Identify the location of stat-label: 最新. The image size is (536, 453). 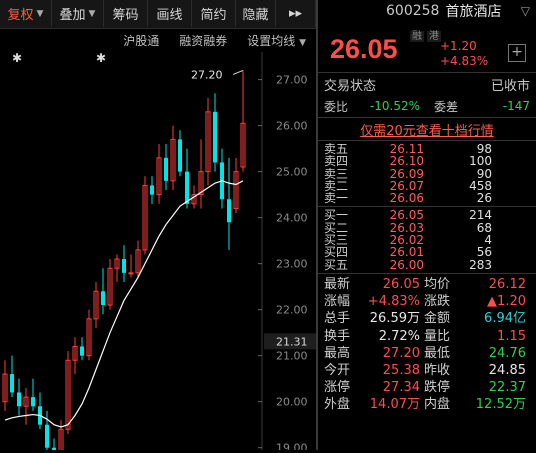
(337, 284).